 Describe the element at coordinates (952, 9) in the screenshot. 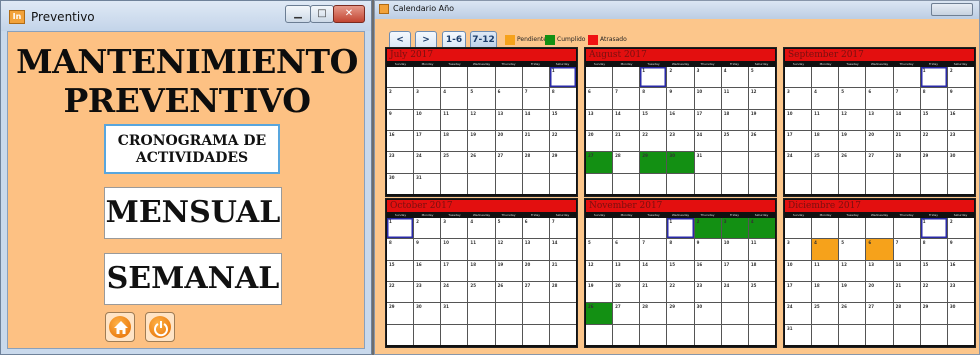

I see `calendar-caption-buttons` at that location.